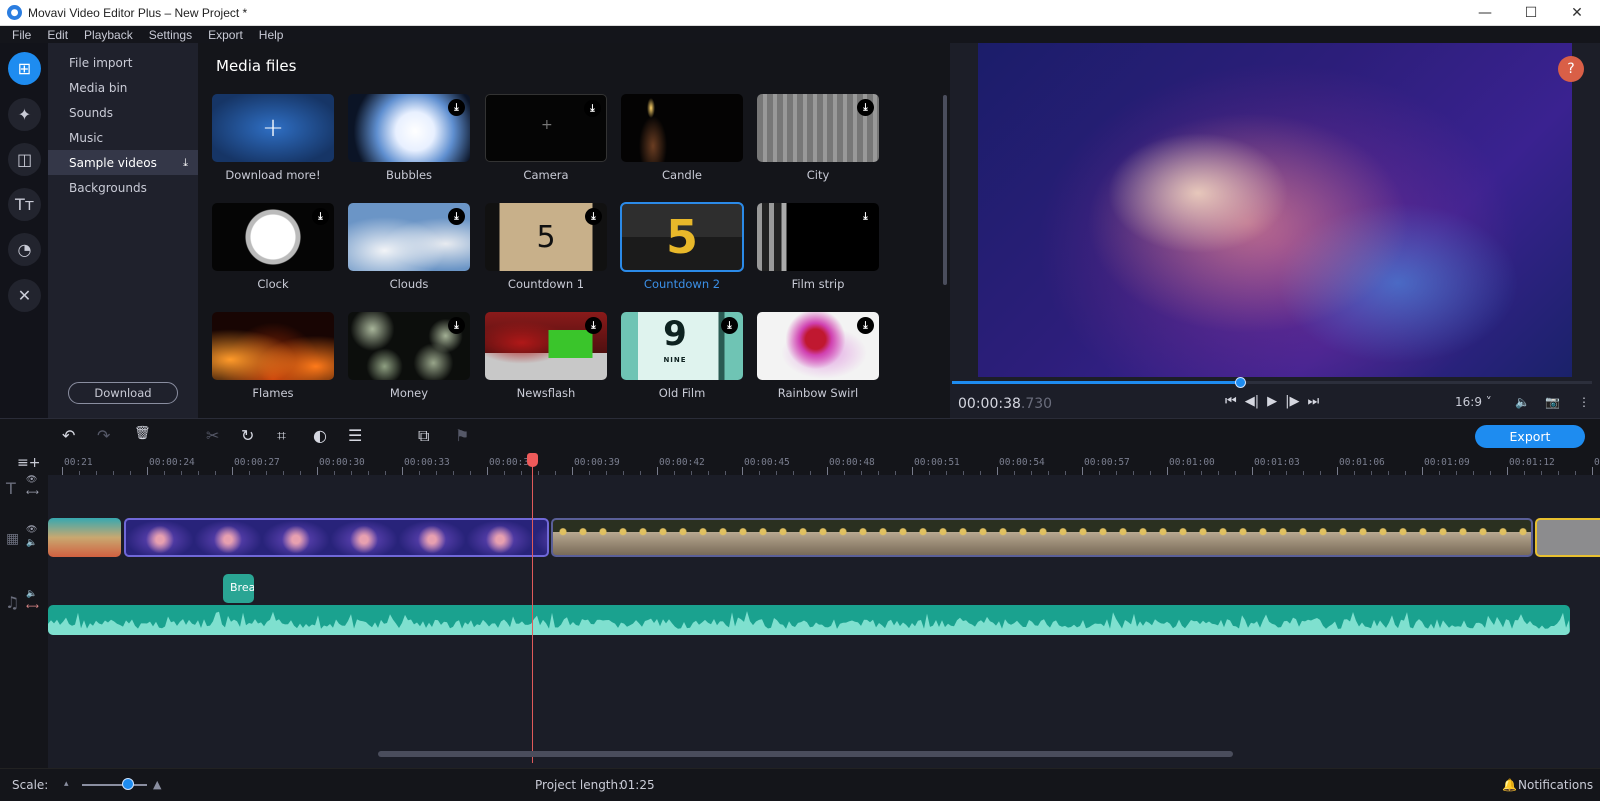  I want to click on overlay-icon: ⧉, so click(423, 436).